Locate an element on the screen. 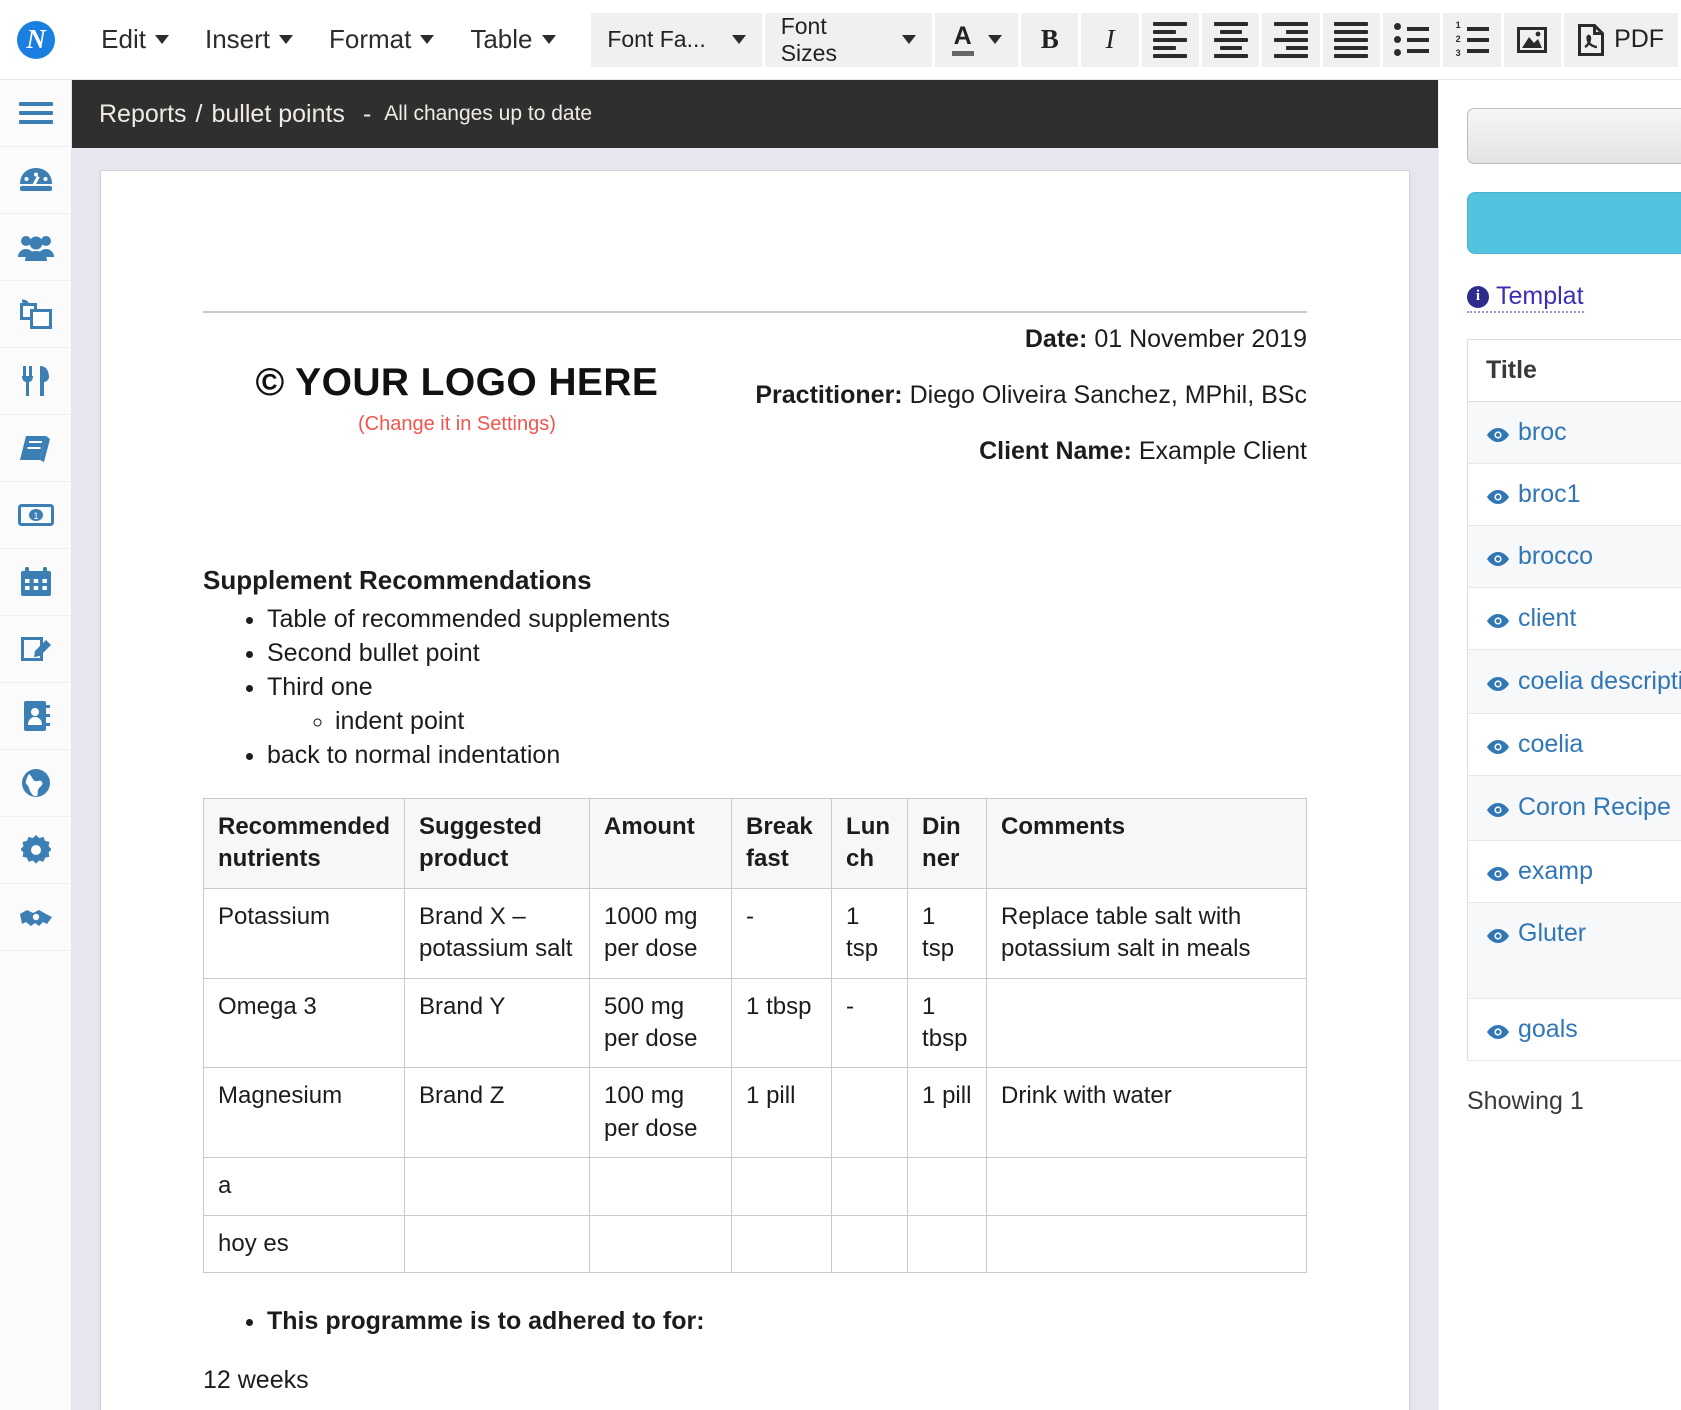 The height and width of the screenshot is (1410, 1681). template-cell: client is located at coordinates (1574, 618).